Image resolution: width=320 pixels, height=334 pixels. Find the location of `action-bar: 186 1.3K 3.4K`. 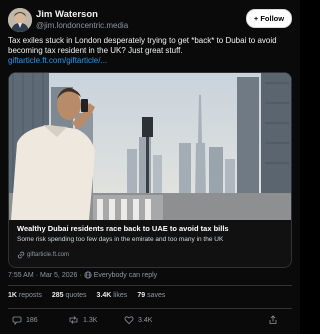

action-bar: 186 1.3K 3.4K is located at coordinates (150, 321).